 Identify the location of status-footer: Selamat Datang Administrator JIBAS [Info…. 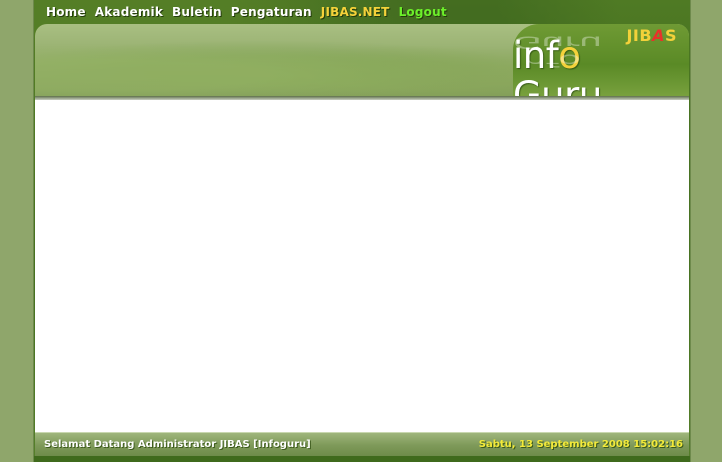
(362, 444).